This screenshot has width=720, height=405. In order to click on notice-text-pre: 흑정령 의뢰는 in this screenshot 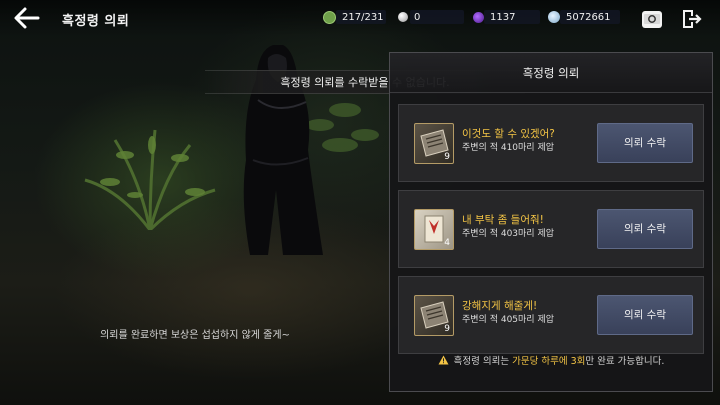, I will do `click(483, 361)`.